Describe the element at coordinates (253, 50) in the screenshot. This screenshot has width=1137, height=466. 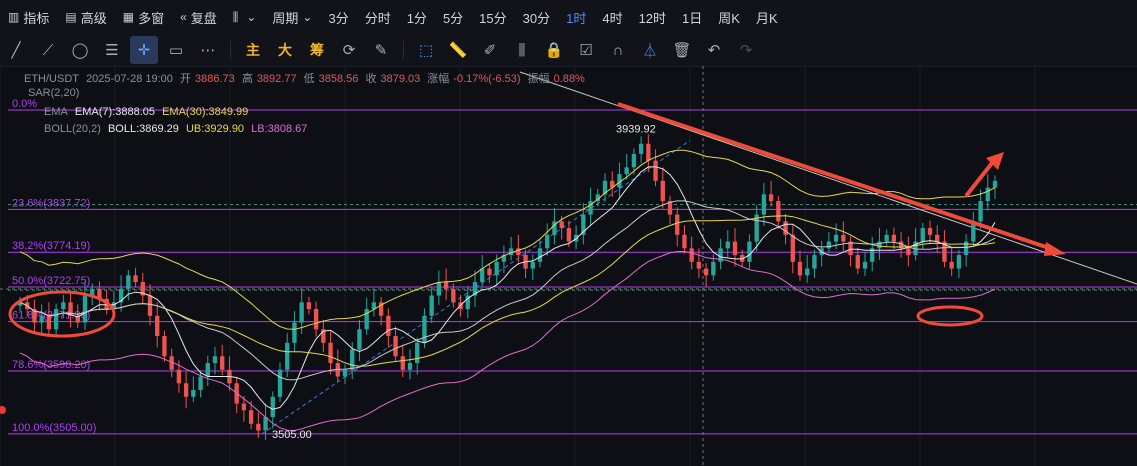
I see `main-tool-button: 主` at that location.